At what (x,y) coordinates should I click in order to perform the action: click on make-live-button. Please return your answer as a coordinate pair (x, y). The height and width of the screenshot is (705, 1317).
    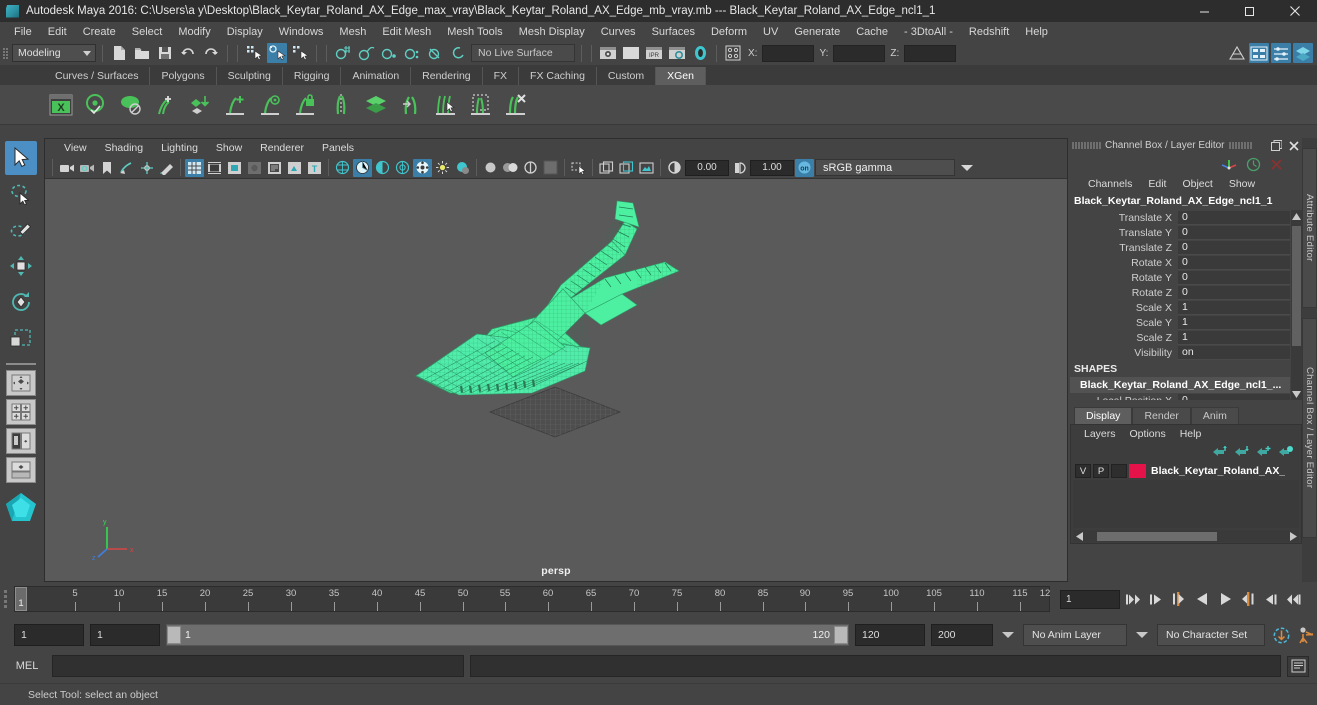
    Looking at the image, I should click on (458, 53).